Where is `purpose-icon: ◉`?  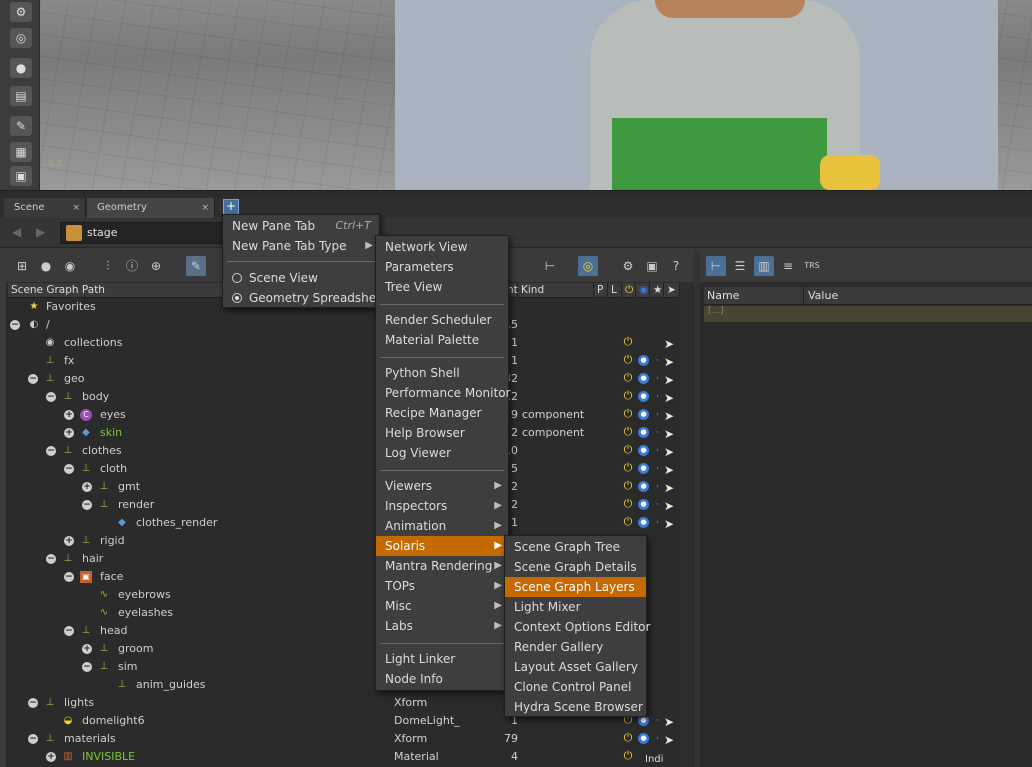
purpose-icon: ◉ is located at coordinates (70, 266).